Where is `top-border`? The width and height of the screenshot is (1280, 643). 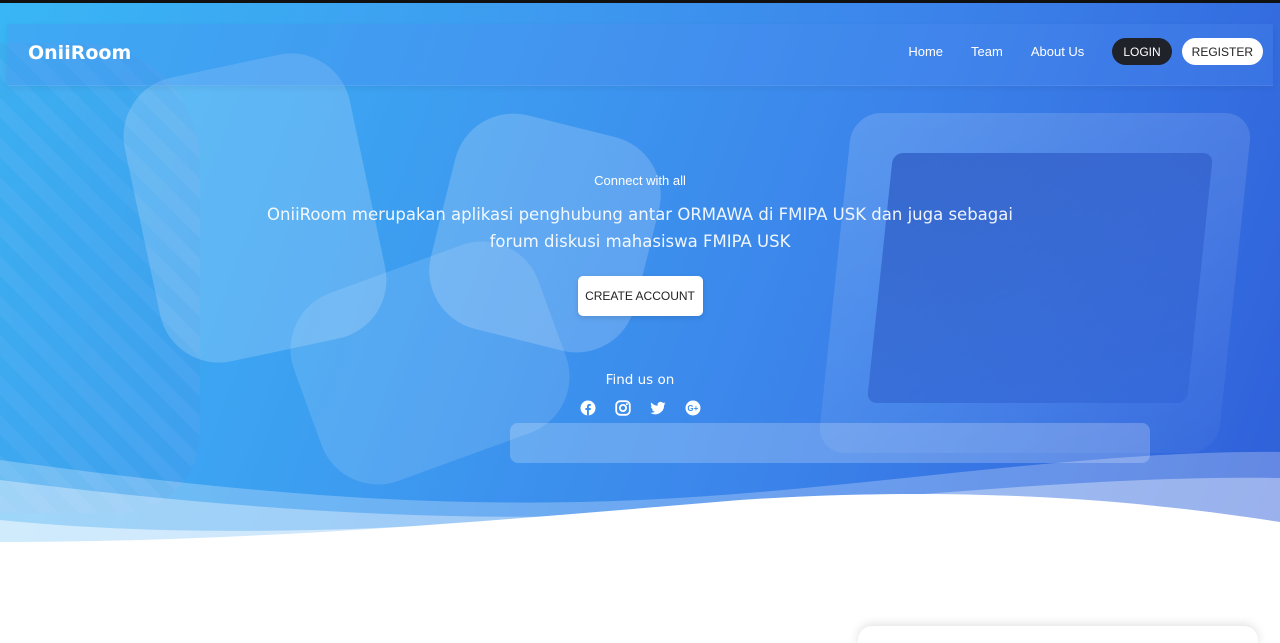 top-border is located at coordinates (640, 1).